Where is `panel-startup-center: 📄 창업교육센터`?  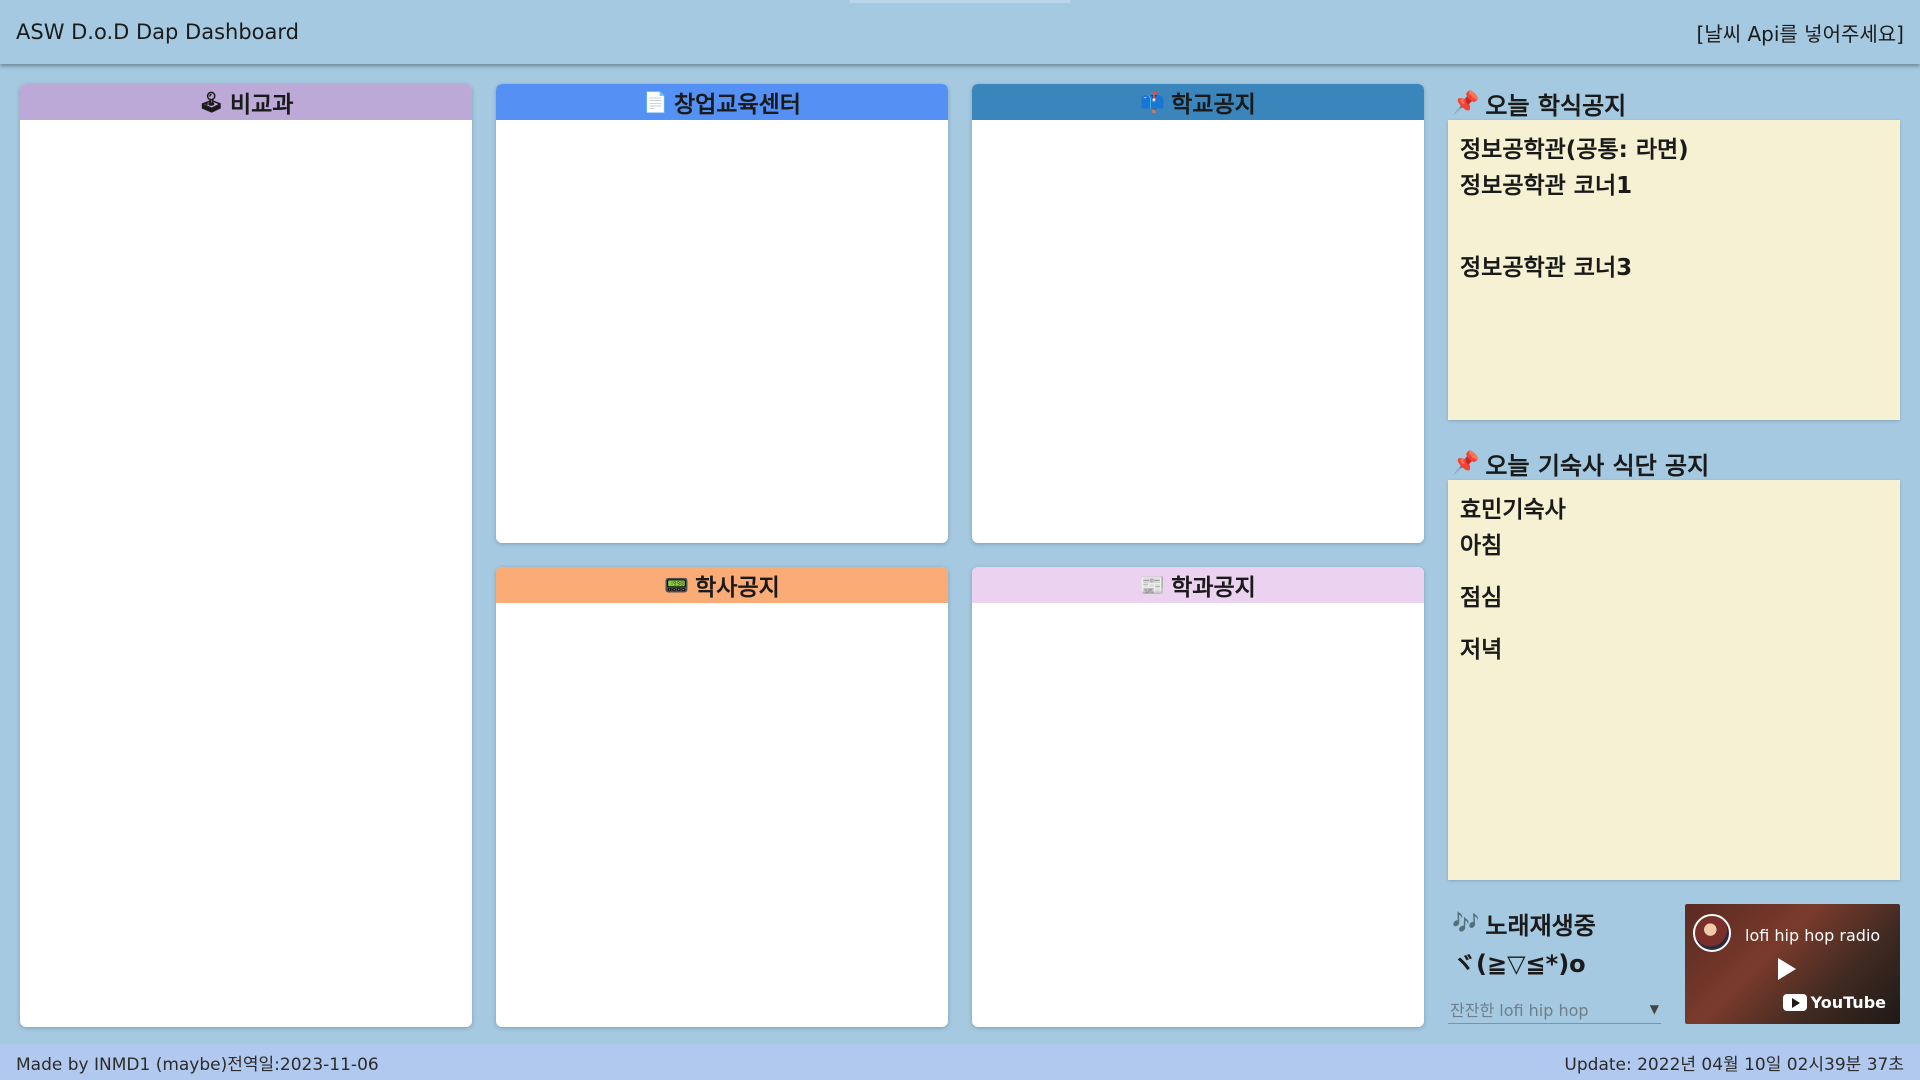 panel-startup-center: 📄 창업교육센터 is located at coordinates (722, 313).